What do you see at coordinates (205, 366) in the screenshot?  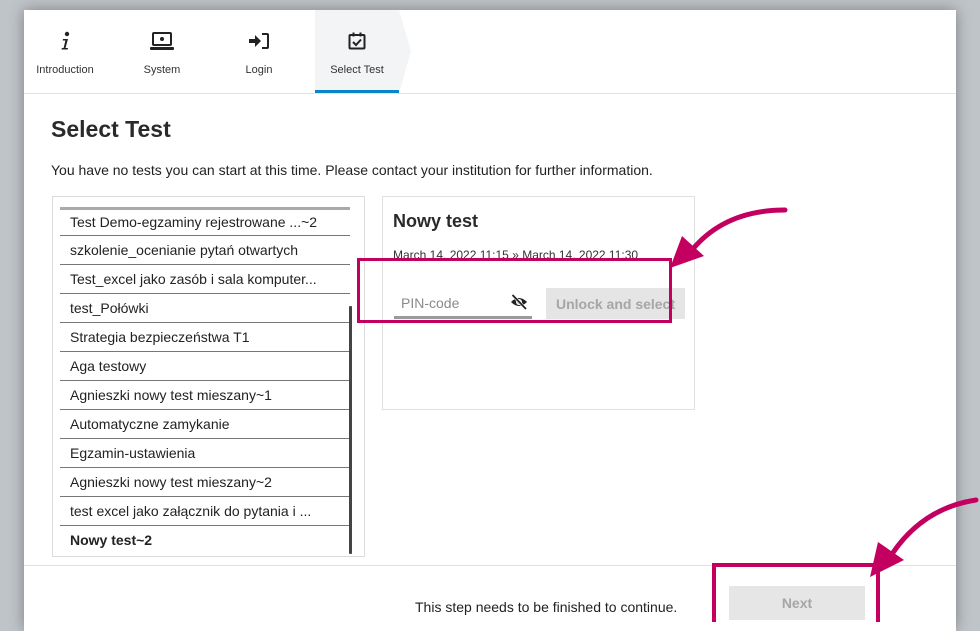 I see `test-list-item: Aga testowy` at bounding box center [205, 366].